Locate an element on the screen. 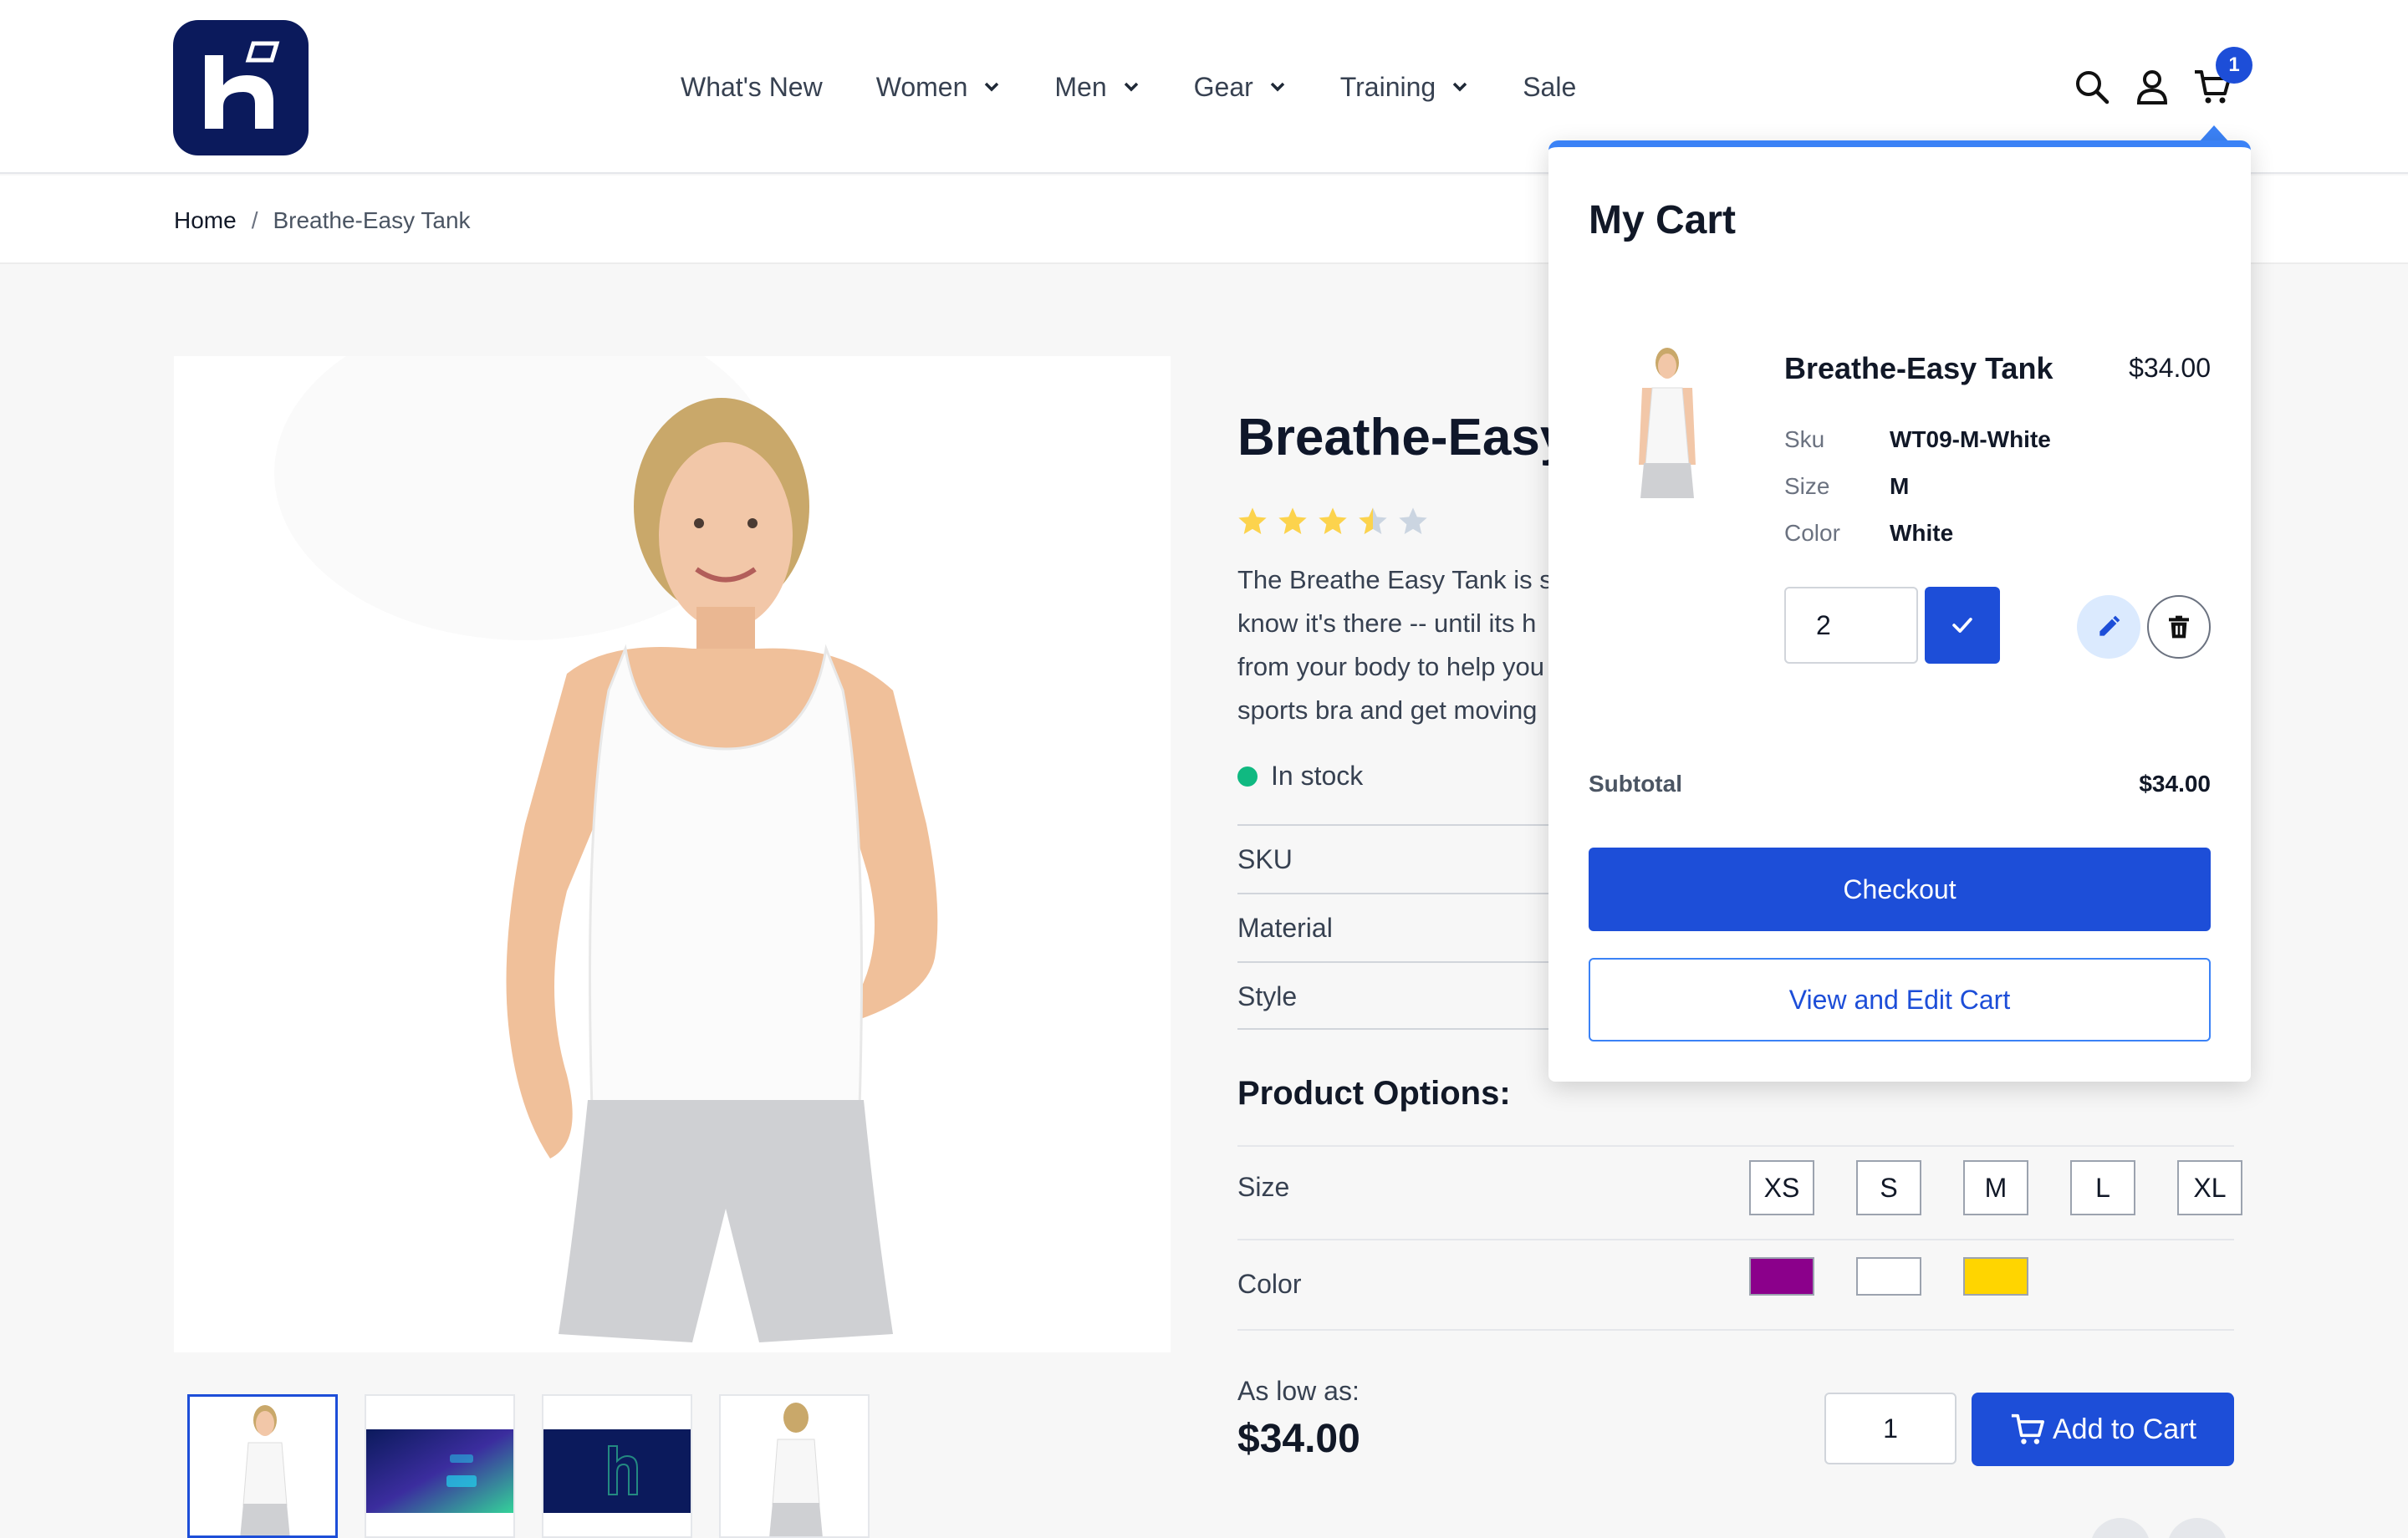  minicart-sku-label: Sku is located at coordinates (1804, 439).